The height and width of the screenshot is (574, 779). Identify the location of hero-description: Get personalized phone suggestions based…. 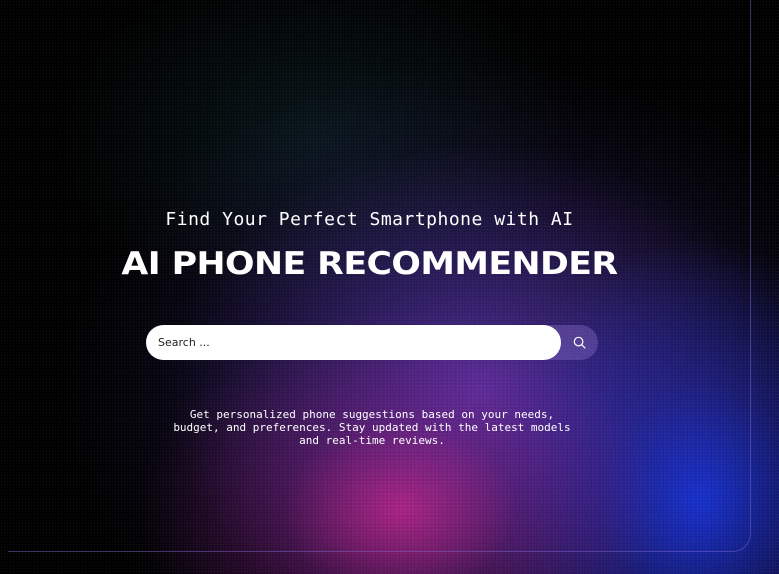
(372, 427).